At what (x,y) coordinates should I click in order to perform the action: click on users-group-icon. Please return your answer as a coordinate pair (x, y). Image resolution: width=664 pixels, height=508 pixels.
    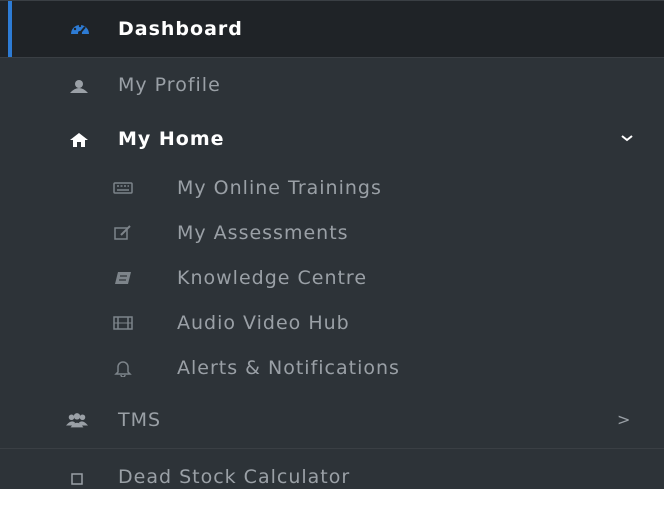
    Looking at the image, I should click on (77, 420).